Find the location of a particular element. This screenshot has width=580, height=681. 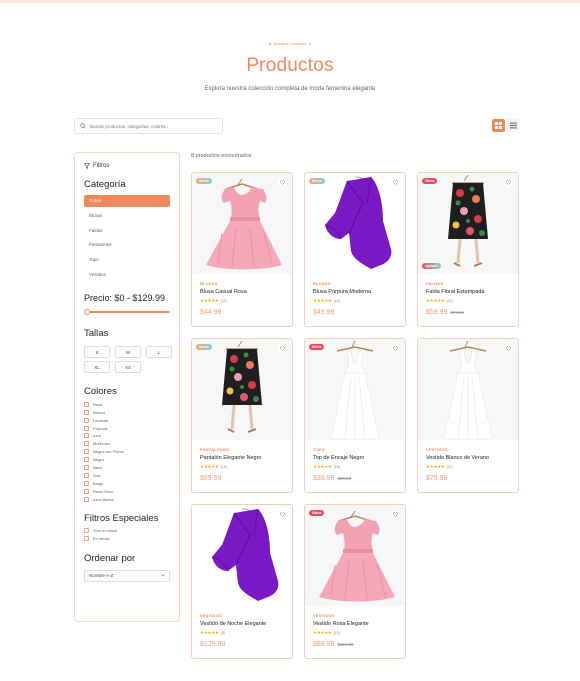

results-count: 8 productos encontrados is located at coordinates (221, 156).